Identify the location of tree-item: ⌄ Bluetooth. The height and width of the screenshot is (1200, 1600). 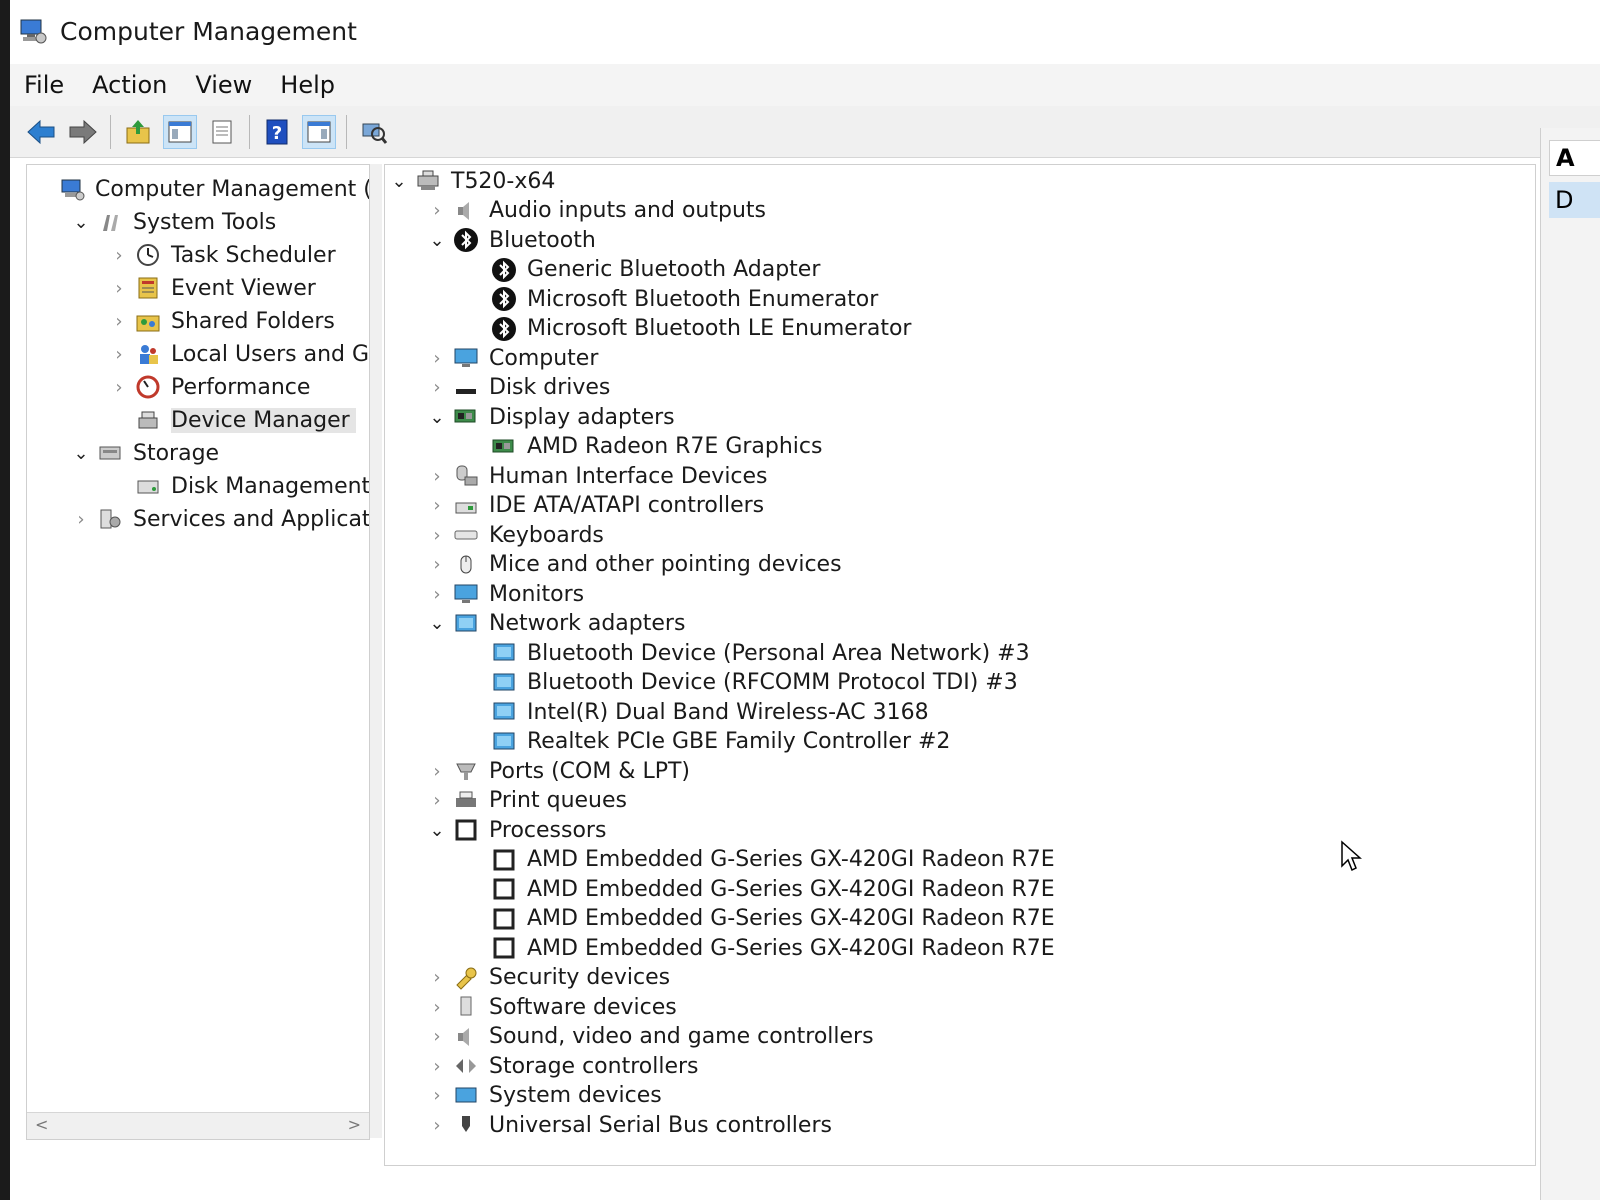
(511, 240).